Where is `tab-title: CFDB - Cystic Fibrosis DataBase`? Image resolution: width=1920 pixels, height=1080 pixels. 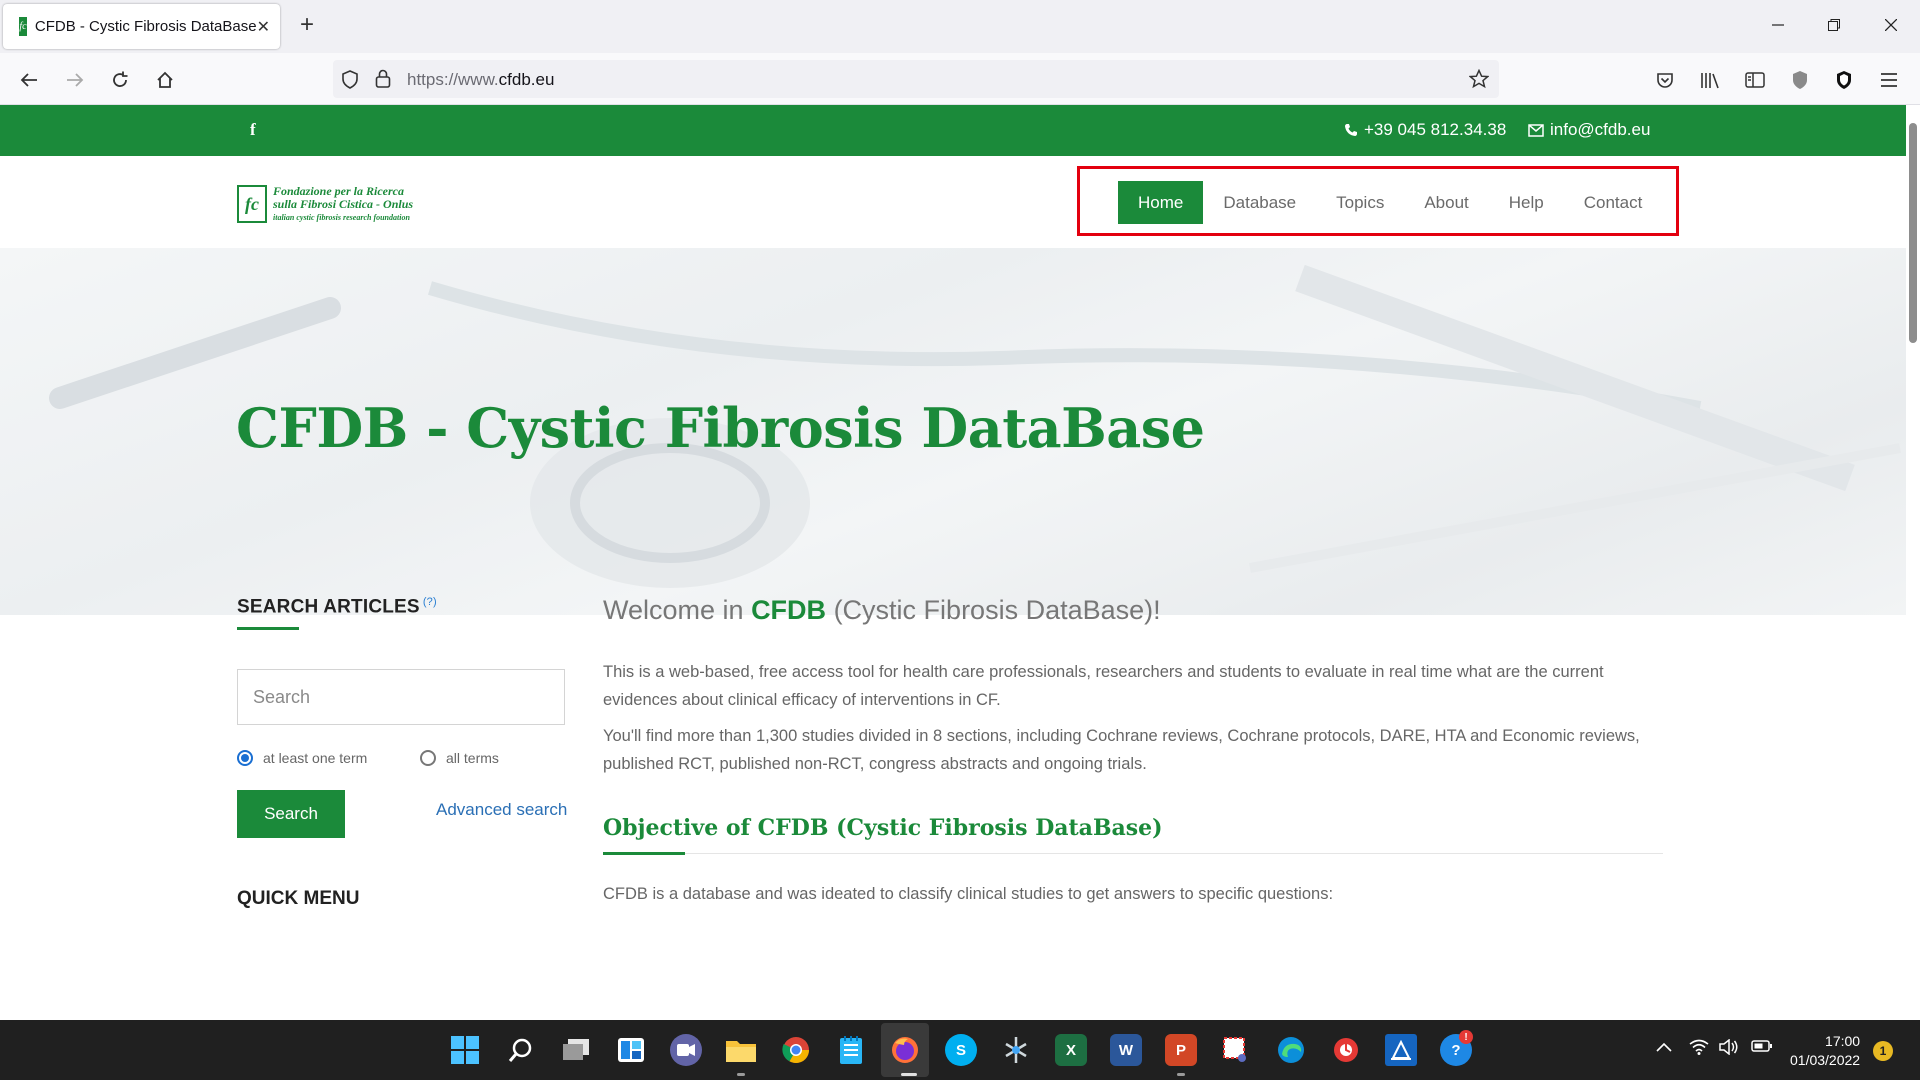
tab-title: CFDB - Cystic Fibrosis DataBase is located at coordinates (145, 26).